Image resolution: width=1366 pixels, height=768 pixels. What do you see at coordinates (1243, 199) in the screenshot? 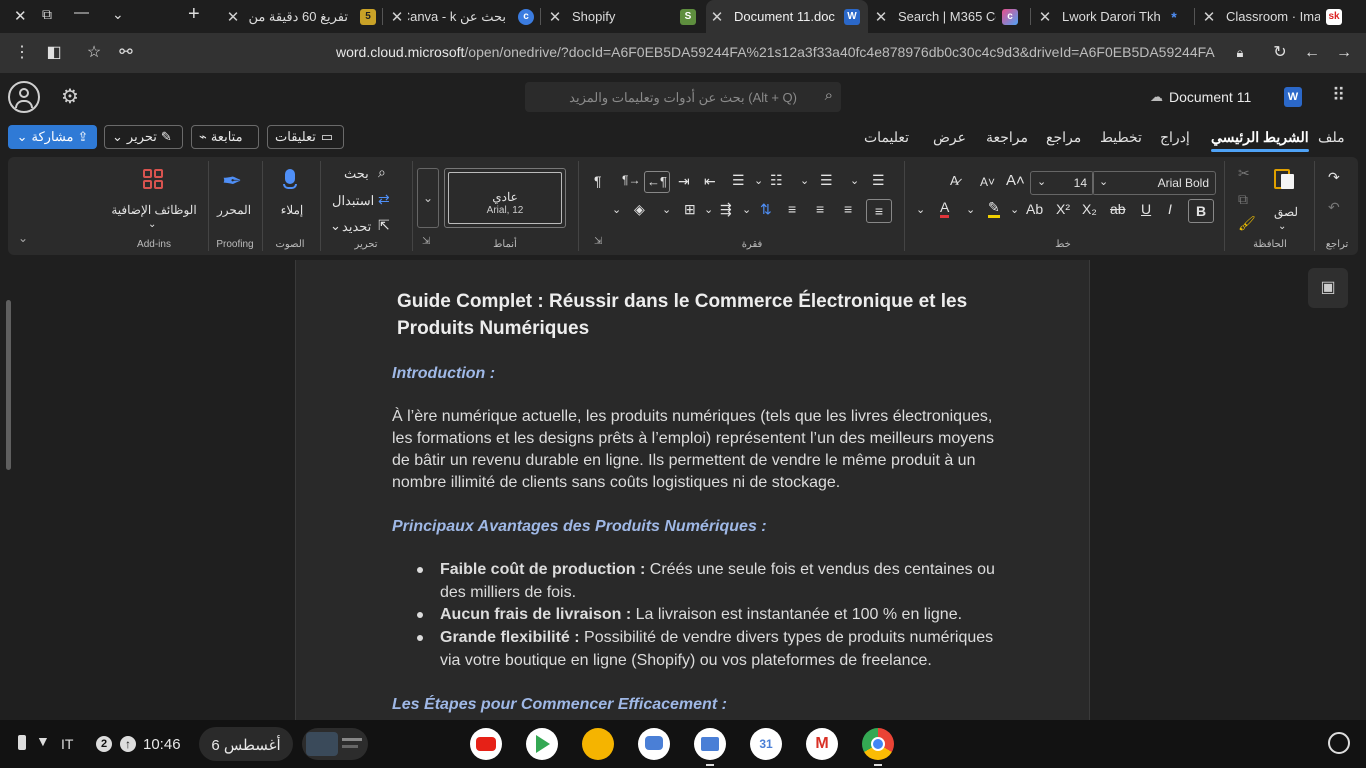
I see `copy-icon: ⧉` at bounding box center [1243, 199].